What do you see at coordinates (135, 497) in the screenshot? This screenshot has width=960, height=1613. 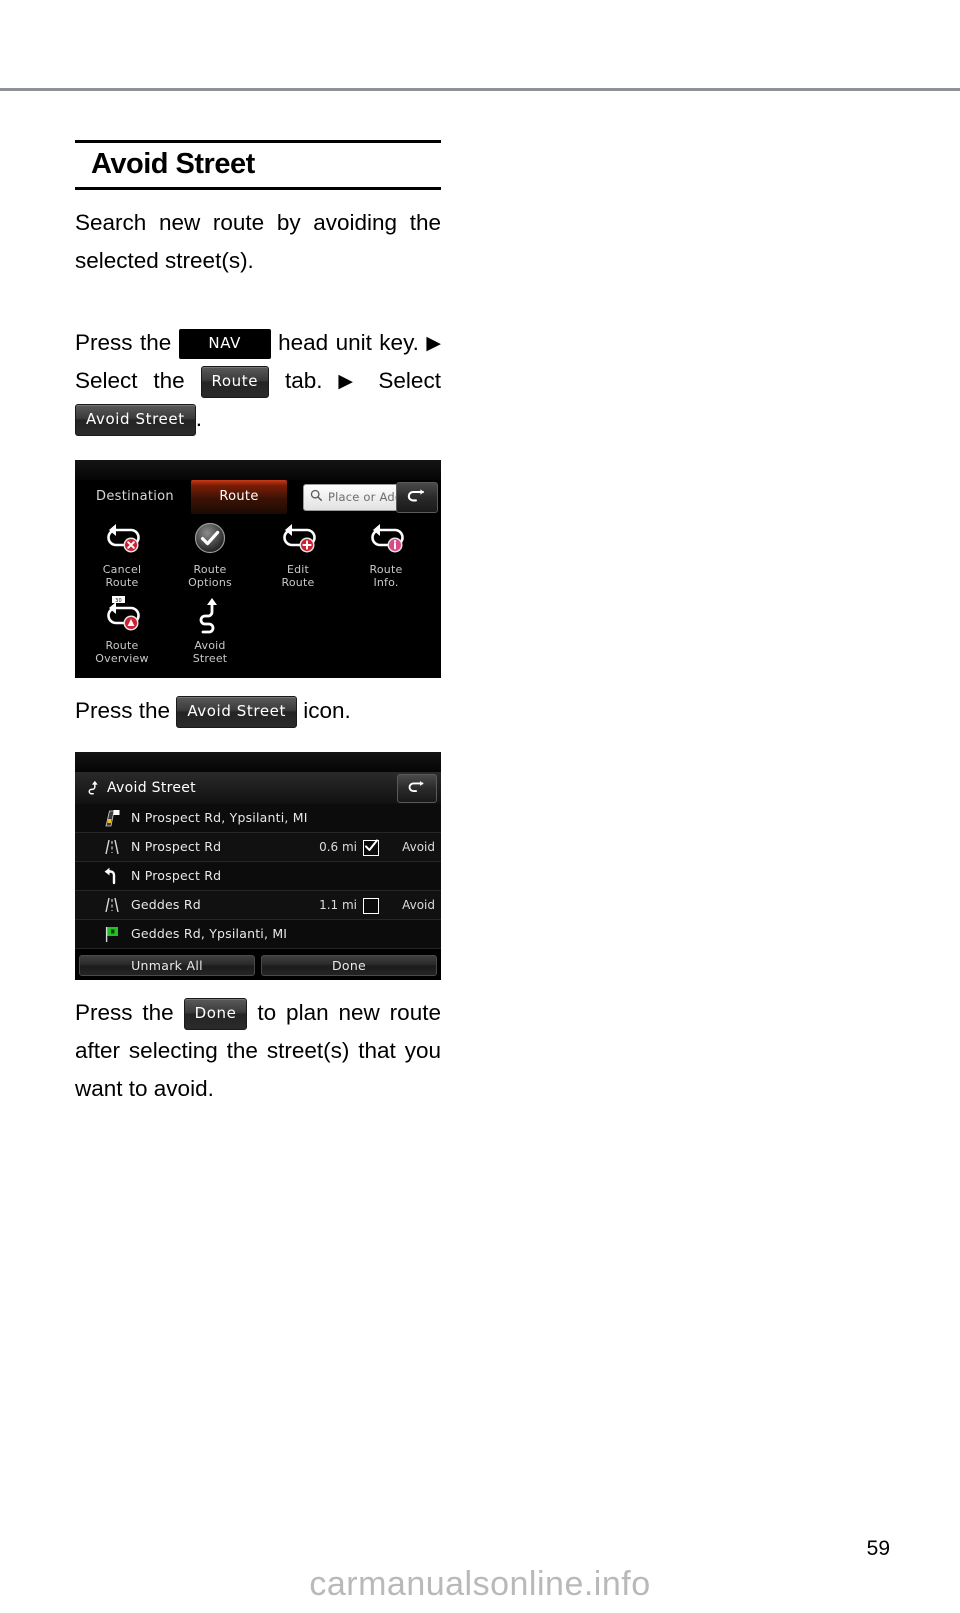 I see `tab-destination: Destination` at bounding box center [135, 497].